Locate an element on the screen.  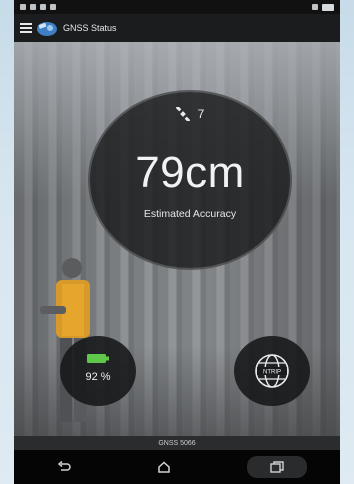
navigation-bar is located at coordinates (177, 467).